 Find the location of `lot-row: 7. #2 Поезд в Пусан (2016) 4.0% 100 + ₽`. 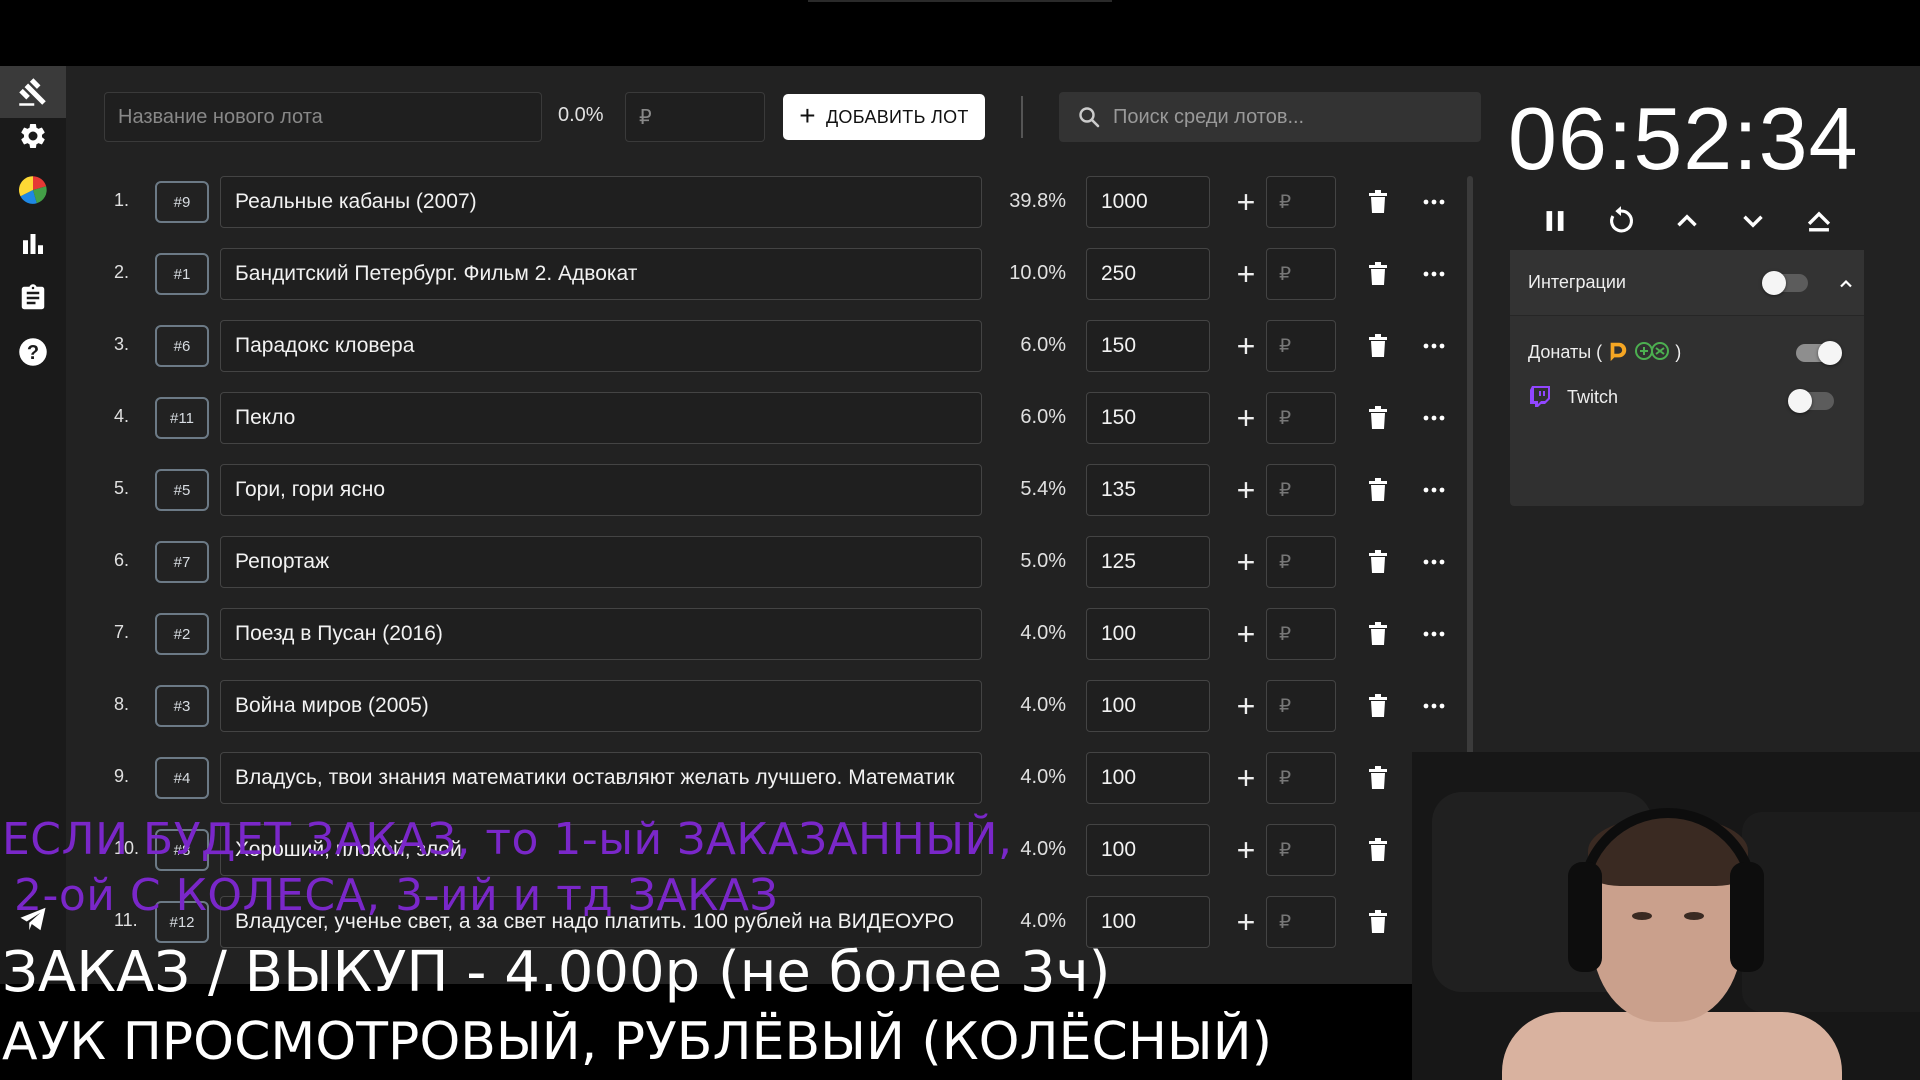

lot-row: 7. #2 Поезд в Пусан (2016) 4.0% 100 + ₽ is located at coordinates (767, 634).